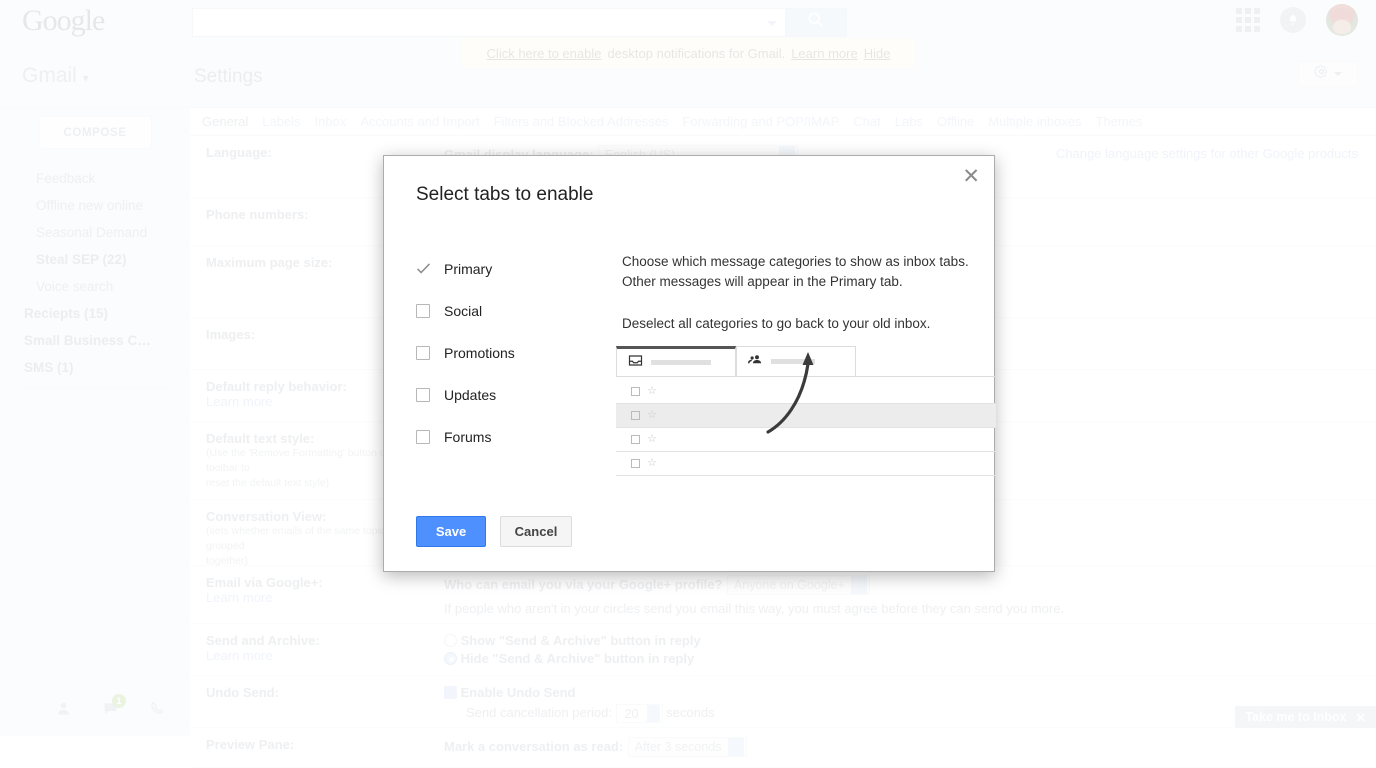  What do you see at coordinates (451, 531) in the screenshot?
I see `save-button: Save` at bounding box center [451, 531].